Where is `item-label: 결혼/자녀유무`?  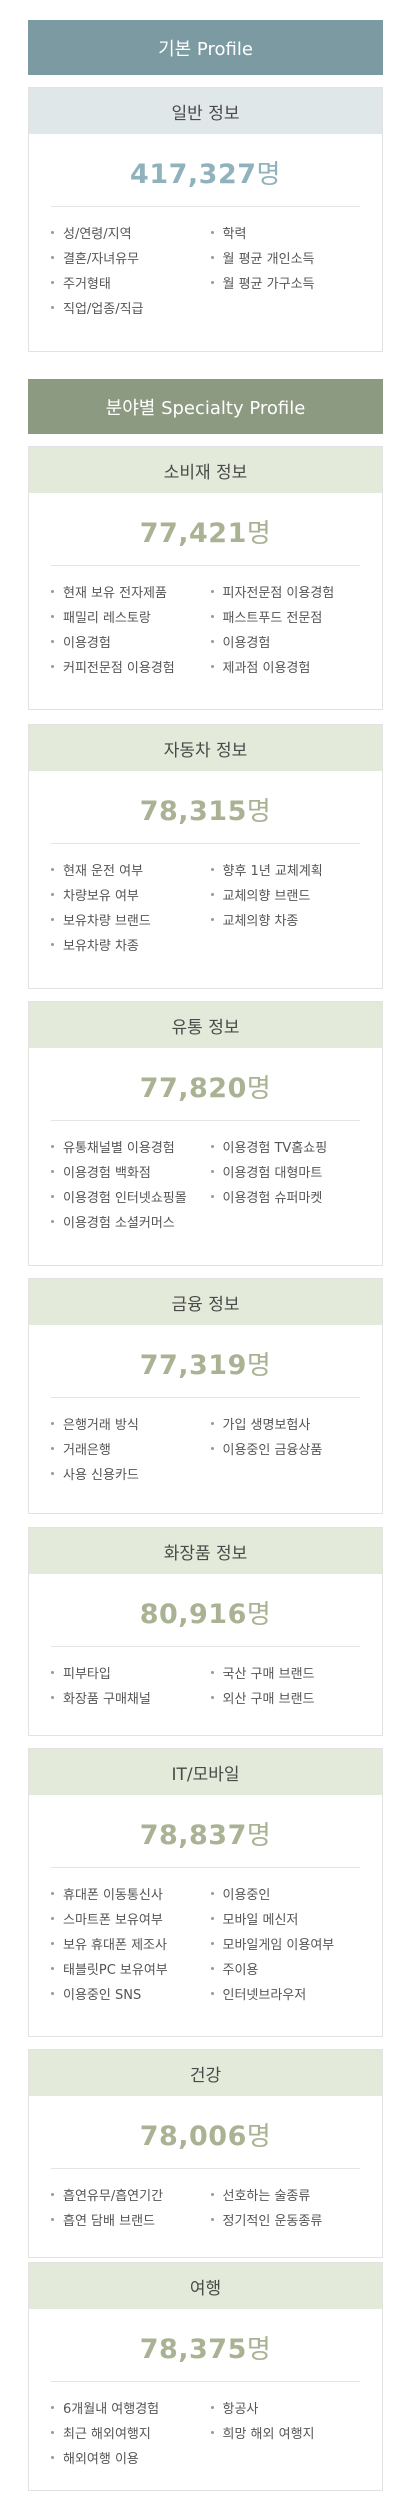 item-label: 결혼/자녀유무 is located at coordinates (101, 259).